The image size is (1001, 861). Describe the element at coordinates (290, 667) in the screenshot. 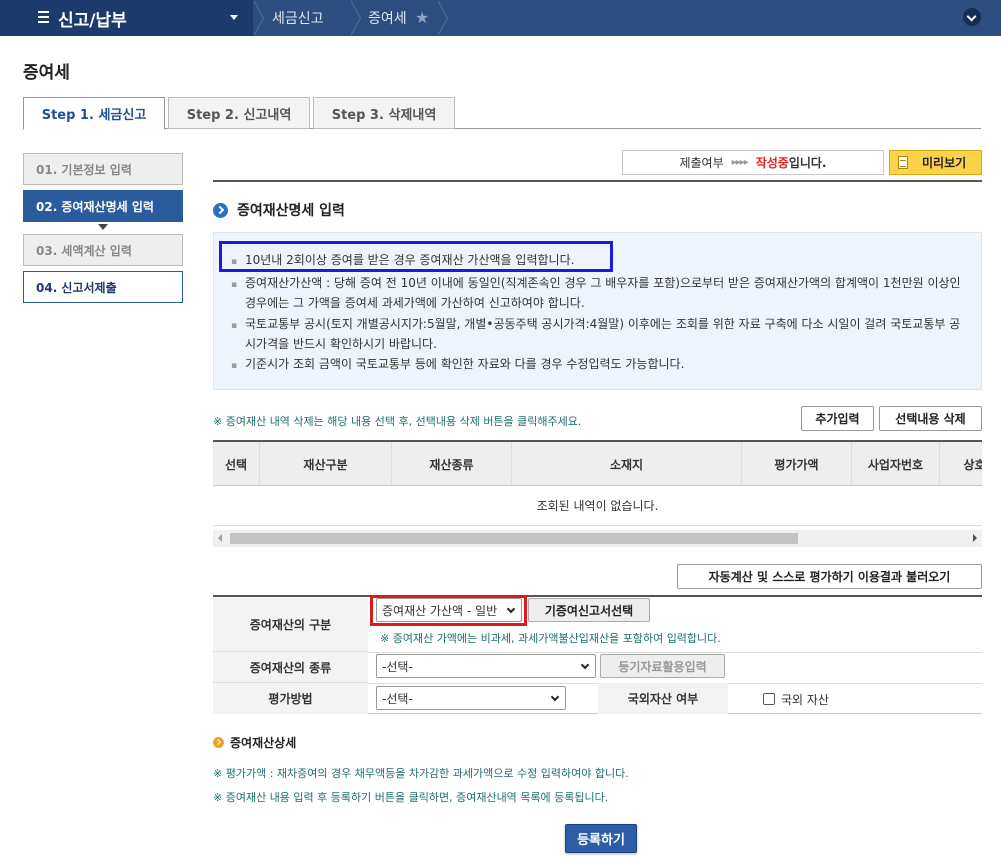

I see `label-property-type: 증여재산의 종류` at that location.